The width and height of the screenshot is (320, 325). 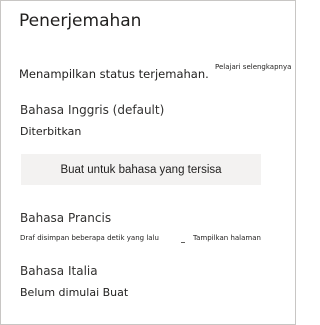 I want to click on learn-more-link: Pelajari selengkapnya, so click(x=253, y=67).